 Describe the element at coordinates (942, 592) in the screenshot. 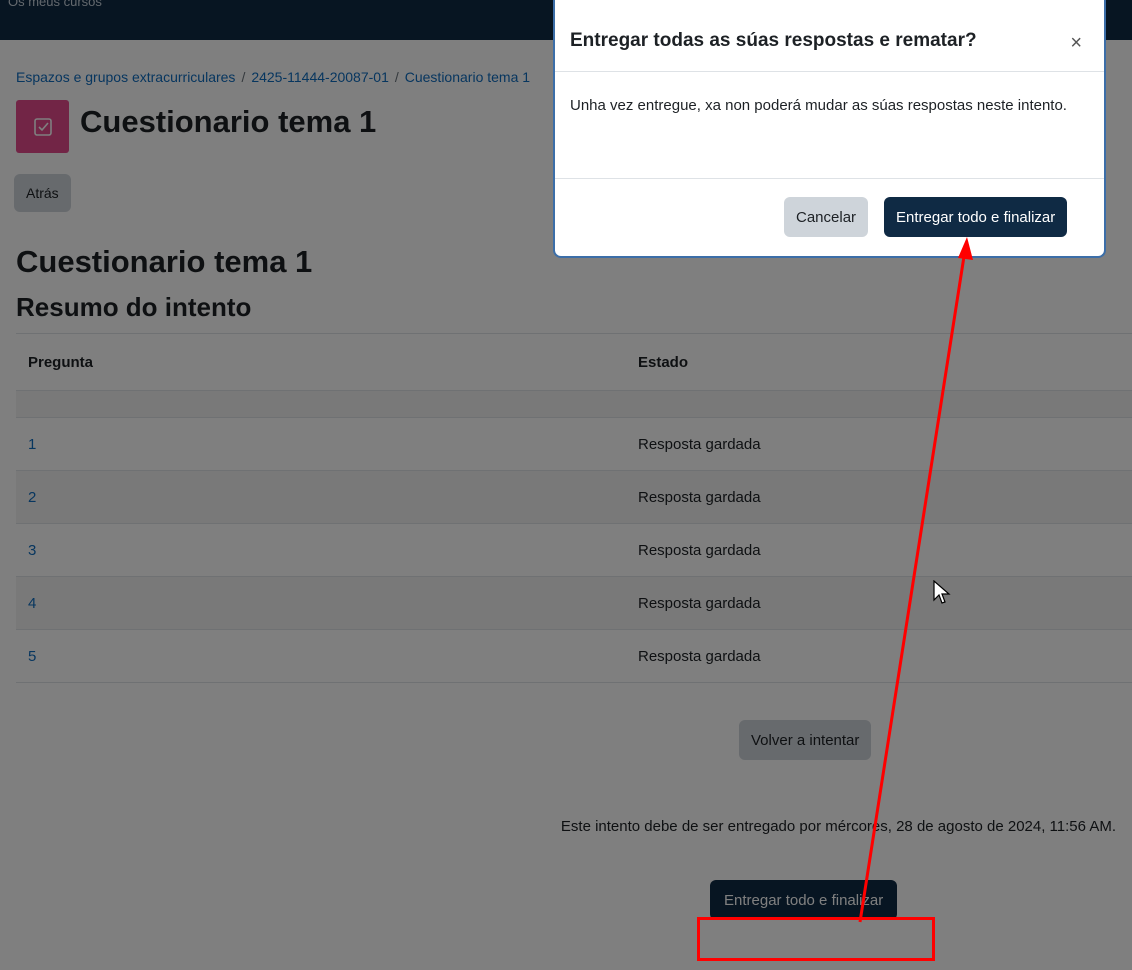

I see `mouse-pointer-icon` at that location.